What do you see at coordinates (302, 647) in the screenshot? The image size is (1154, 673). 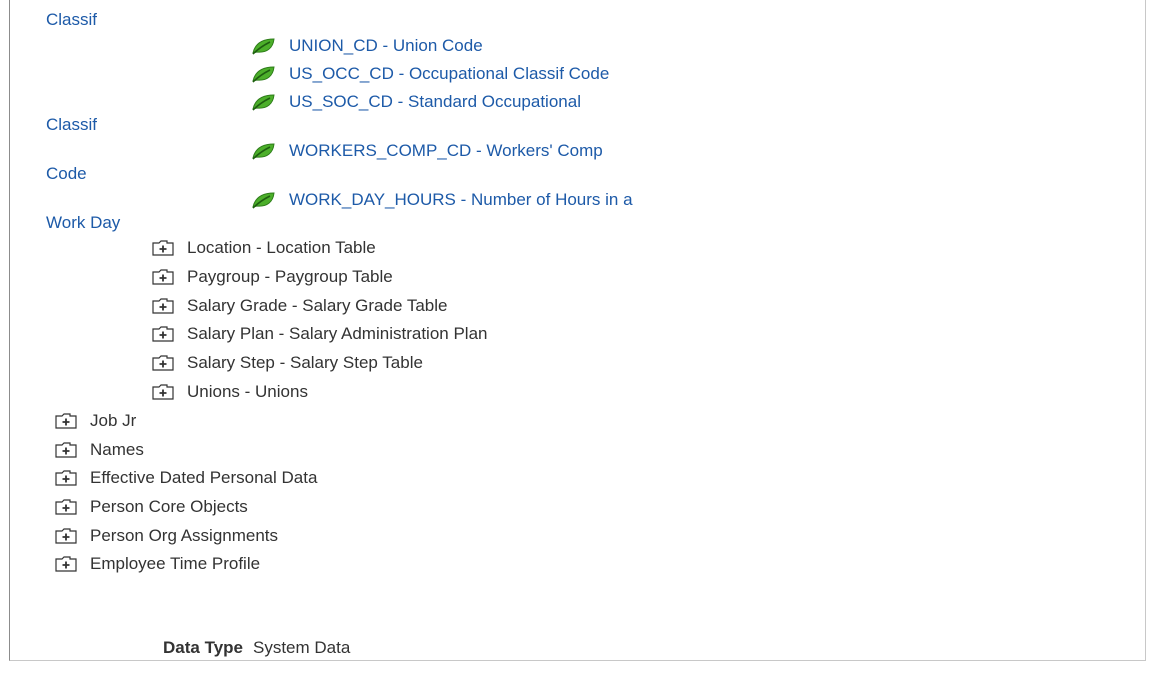 I see `data-type-value: System Data` at bounding box center [302, 647].